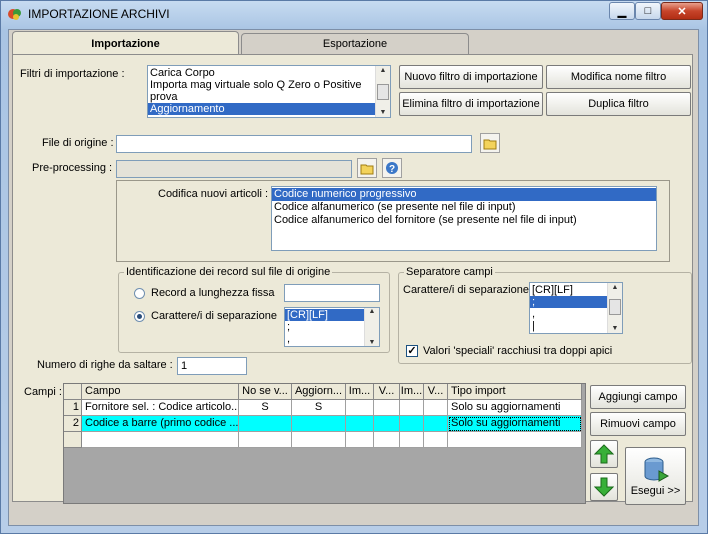 The height and width of the screenshot is (534, 708). What do you see at coordinates (367, 168) in the screenshot?
I see `preprocessing-browse-button` at bounding box center [367, 168].